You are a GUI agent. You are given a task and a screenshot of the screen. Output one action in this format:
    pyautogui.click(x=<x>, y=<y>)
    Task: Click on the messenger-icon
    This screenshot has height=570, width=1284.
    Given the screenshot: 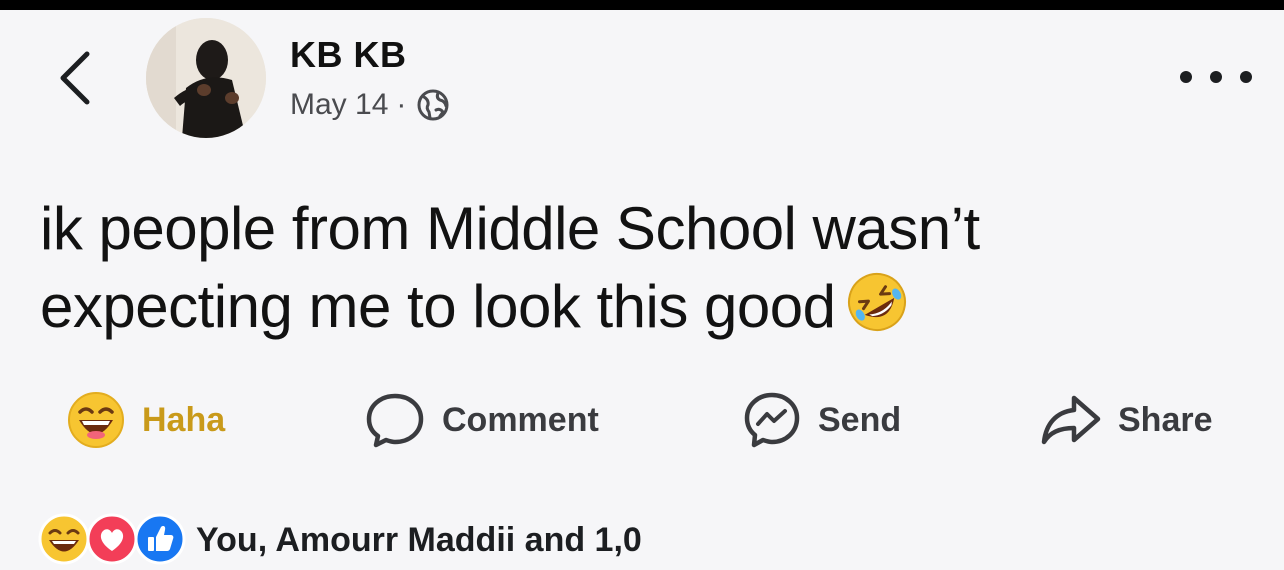 What is the action you would take?
    pyautogui.click(x=772, y=420)
    